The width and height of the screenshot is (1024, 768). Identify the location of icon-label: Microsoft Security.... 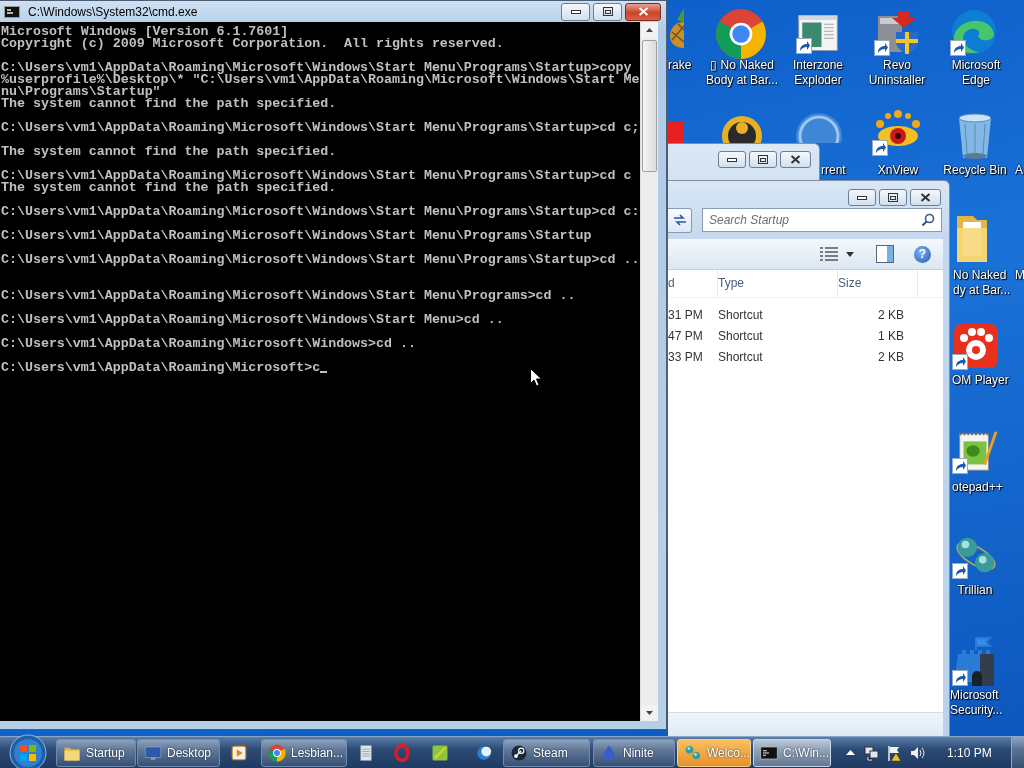
(982, 703).